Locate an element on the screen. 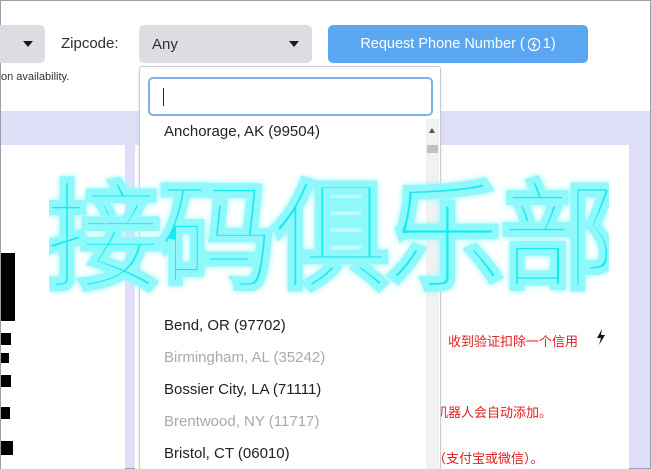  dropdown-option: Brentwood, NY (11717) is located at coordinates (242, 421).